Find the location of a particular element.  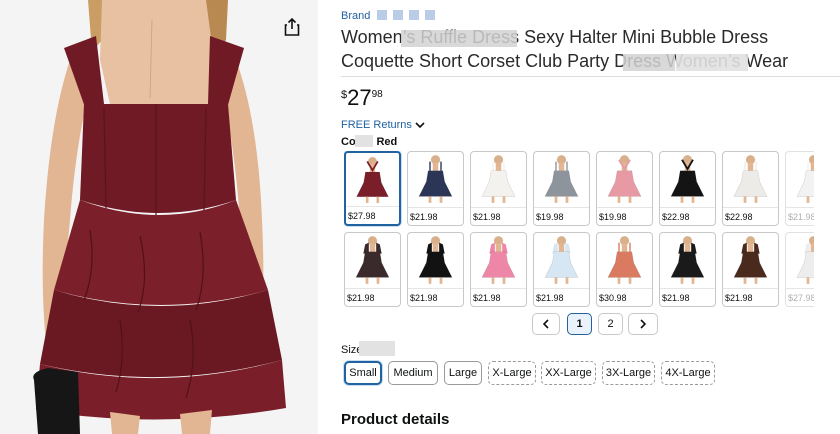

free-returns-link: FREE Returns is located at coordinates (383, 125).